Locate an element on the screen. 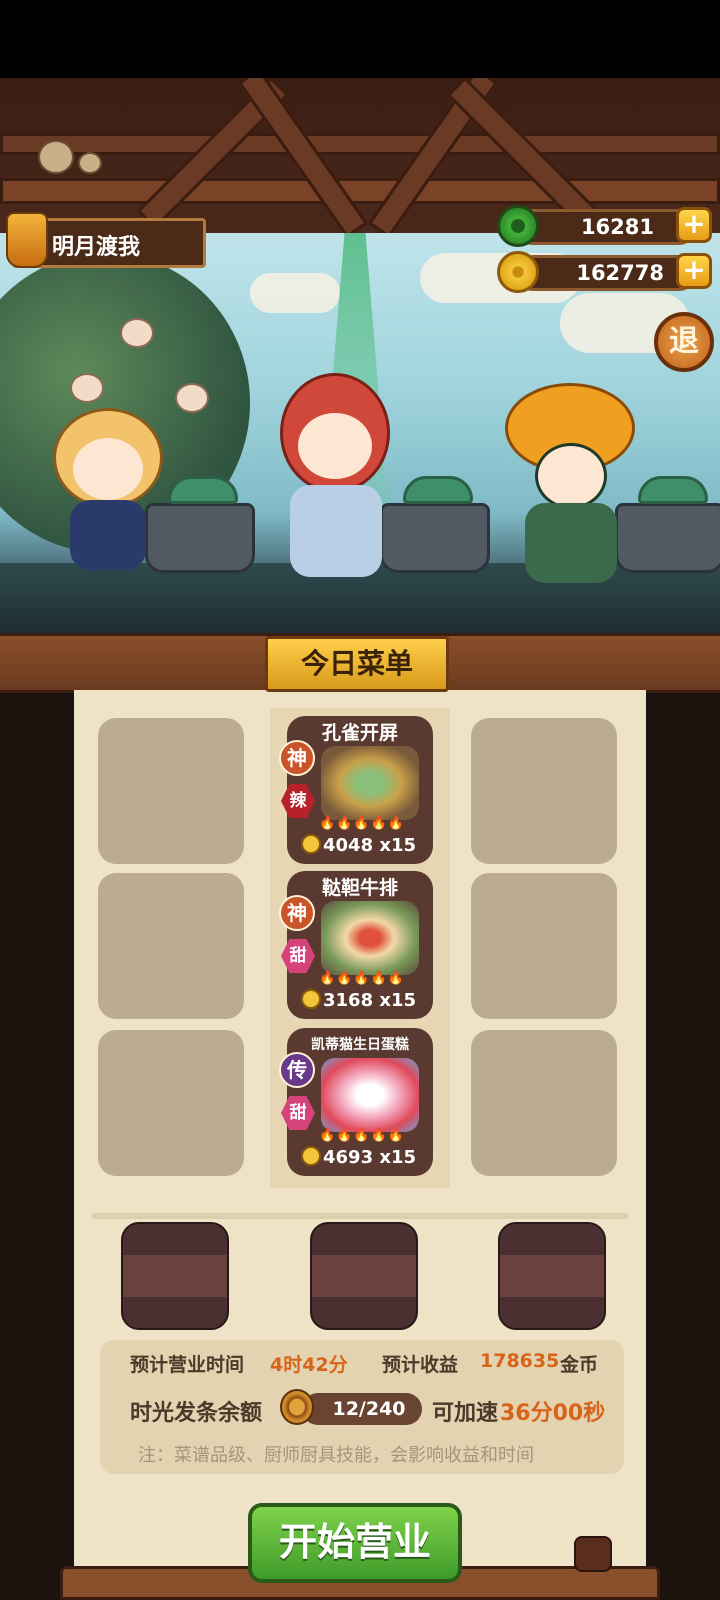 Image resolution: width=720 pixels, height=1600 pixels. speedup-value: 36分00秒 is located at coordinates (553, 1413).